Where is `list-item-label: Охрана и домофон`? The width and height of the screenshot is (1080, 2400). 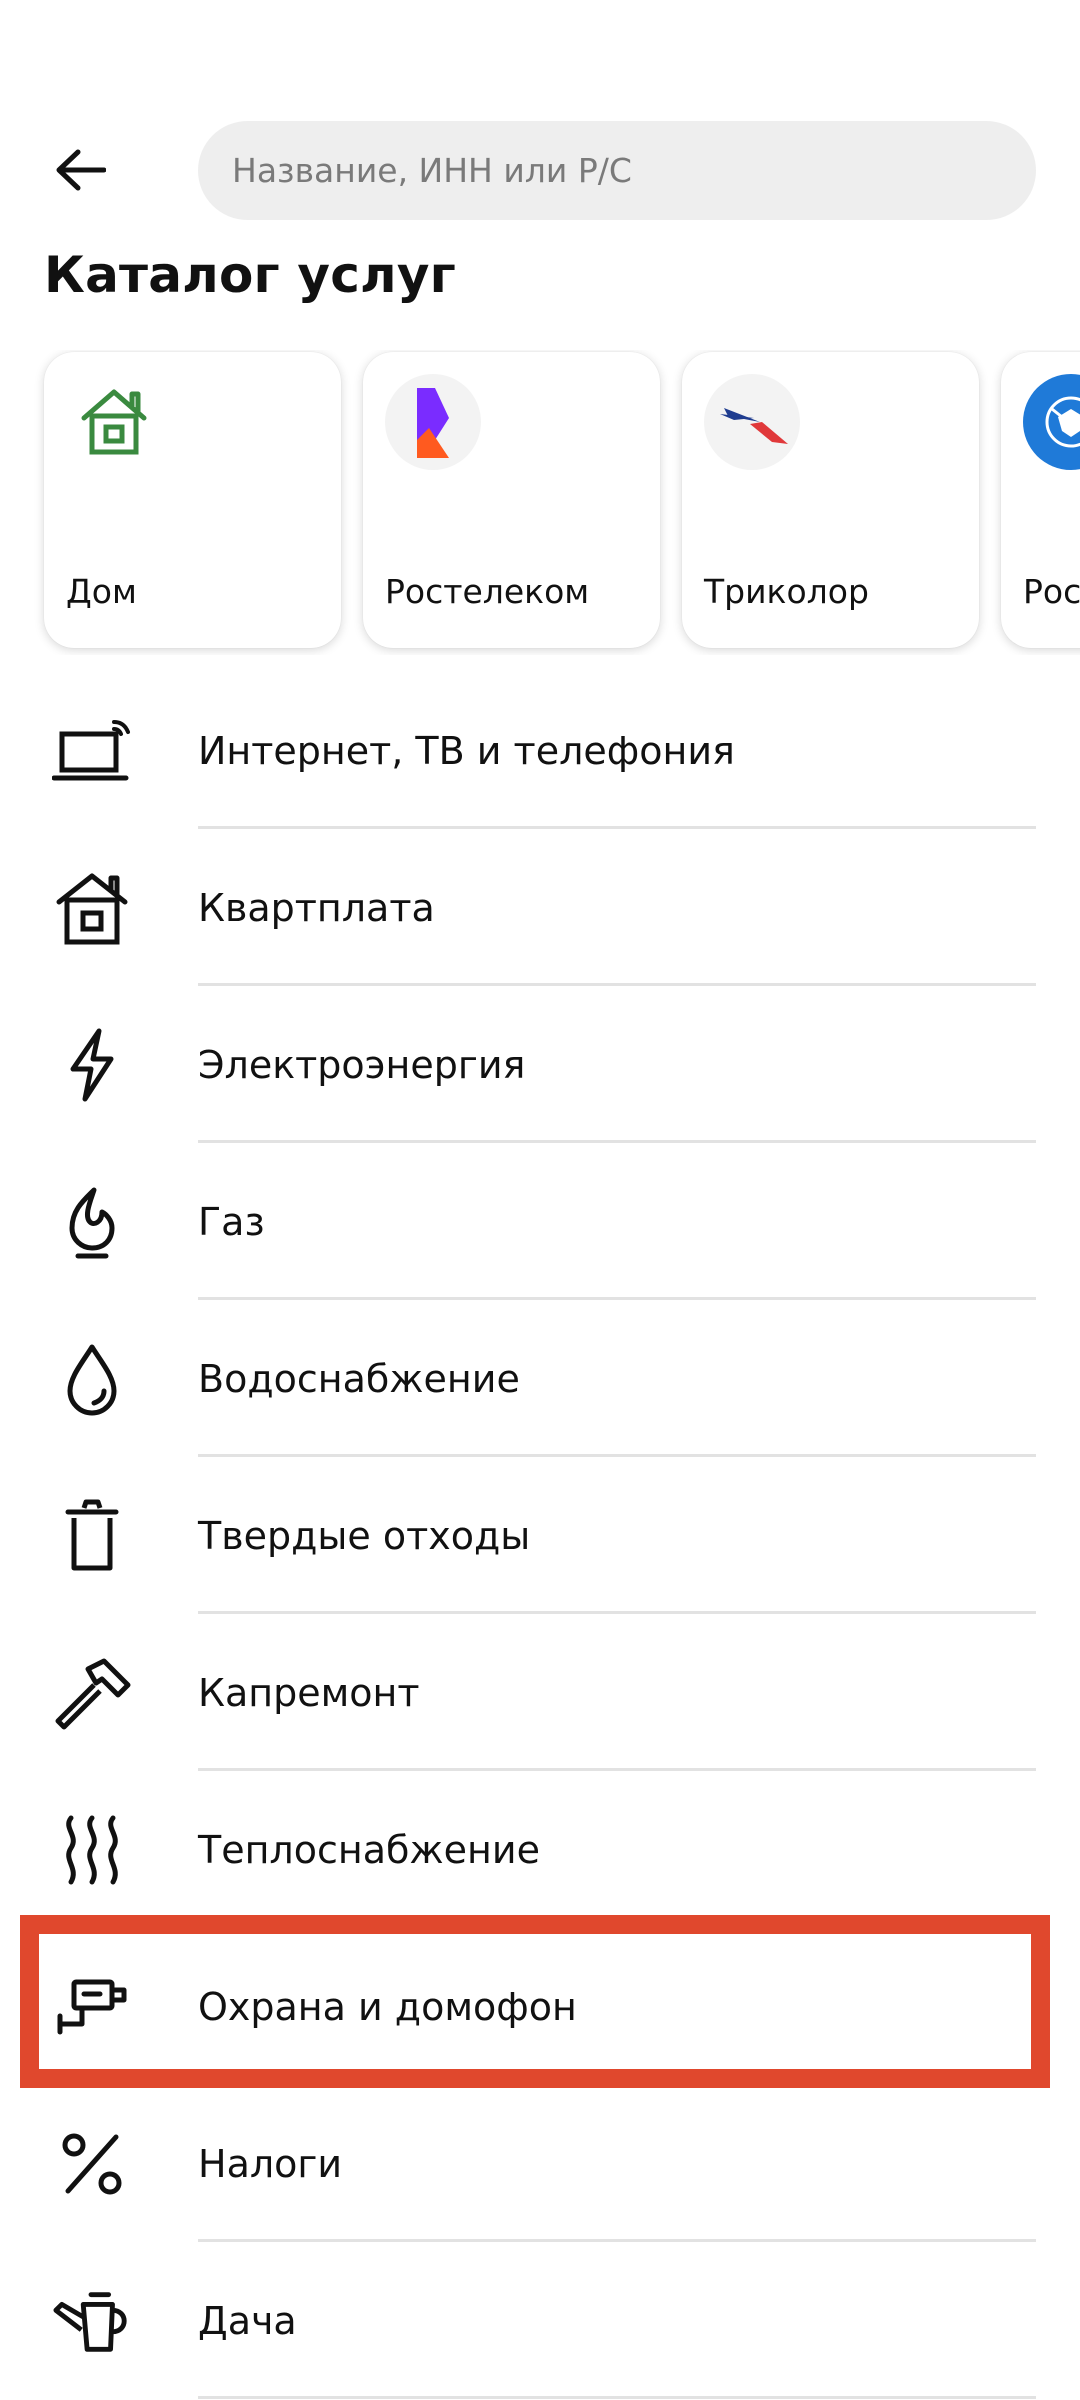
list-item-label: Охрана и домофон is located at coordinates (387, 2006).